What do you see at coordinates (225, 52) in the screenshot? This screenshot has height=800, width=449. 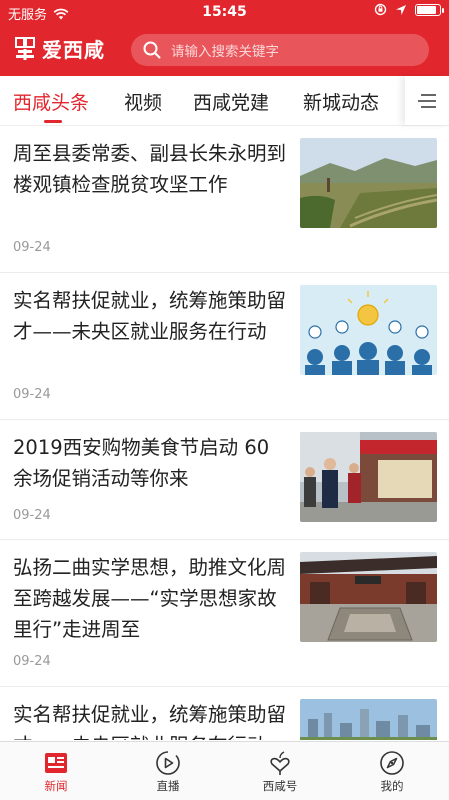 I see `search-placeholder: 请输入搜索关键字` at bounding box center [225, 52].